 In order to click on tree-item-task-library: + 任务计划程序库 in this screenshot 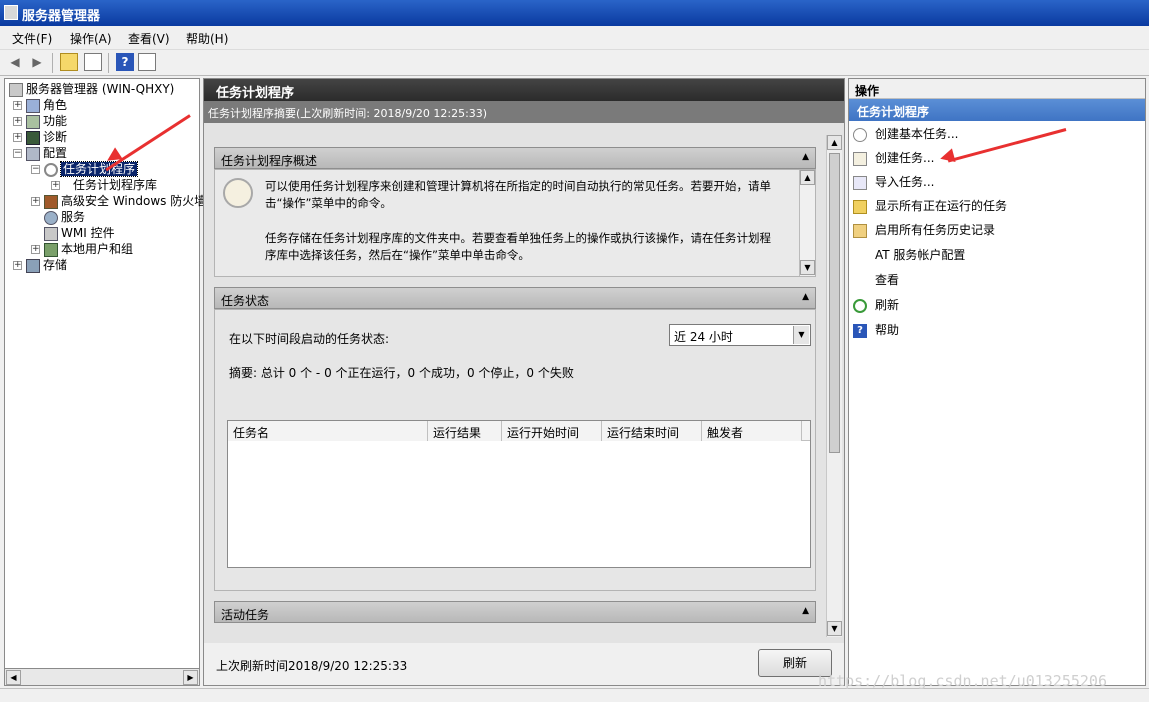, I will do `click(104, 185)`.